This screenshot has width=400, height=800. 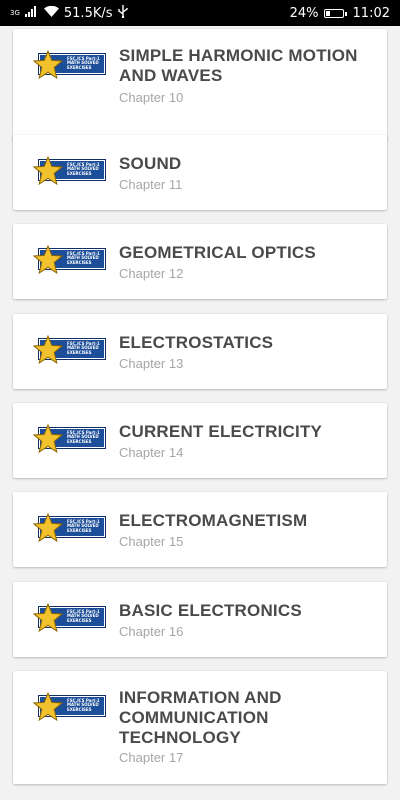 What do you see at coordinates (31, 13) in the screenshot?
I see `signal-icon` at bounding box center [31, 13].